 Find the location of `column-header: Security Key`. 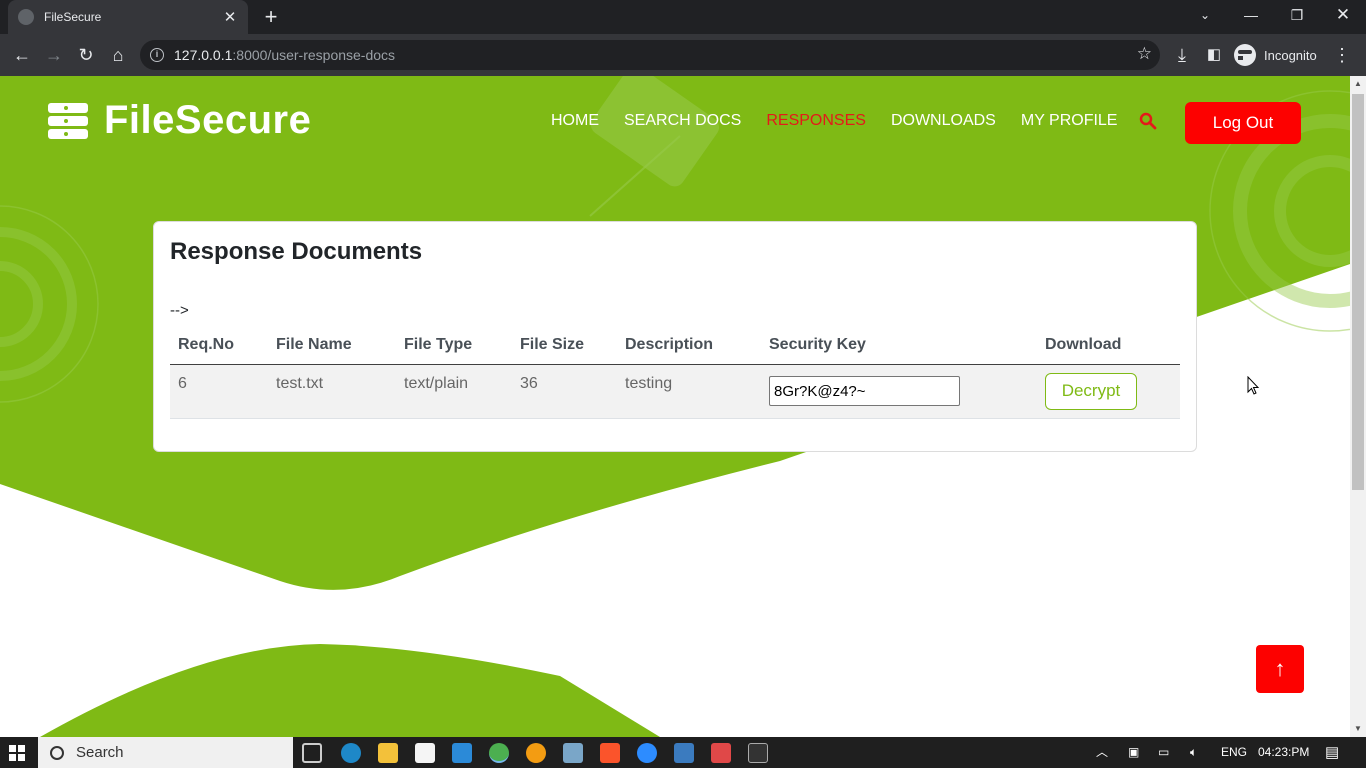

column-header: Security Key is located at coordinates (899, 347).